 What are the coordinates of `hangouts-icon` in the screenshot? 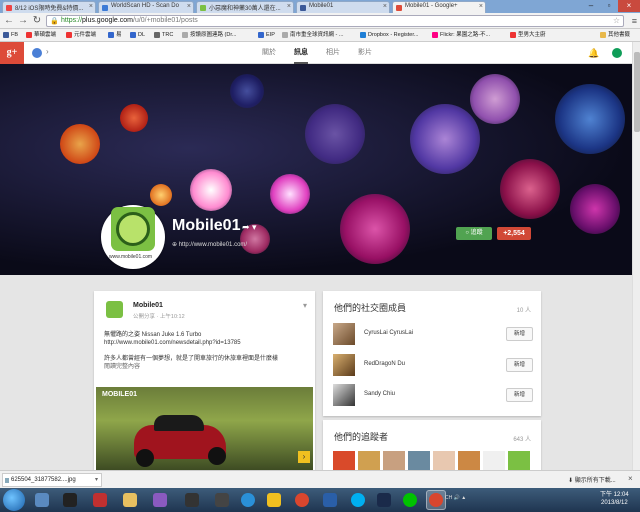 It's located at (617, 53).